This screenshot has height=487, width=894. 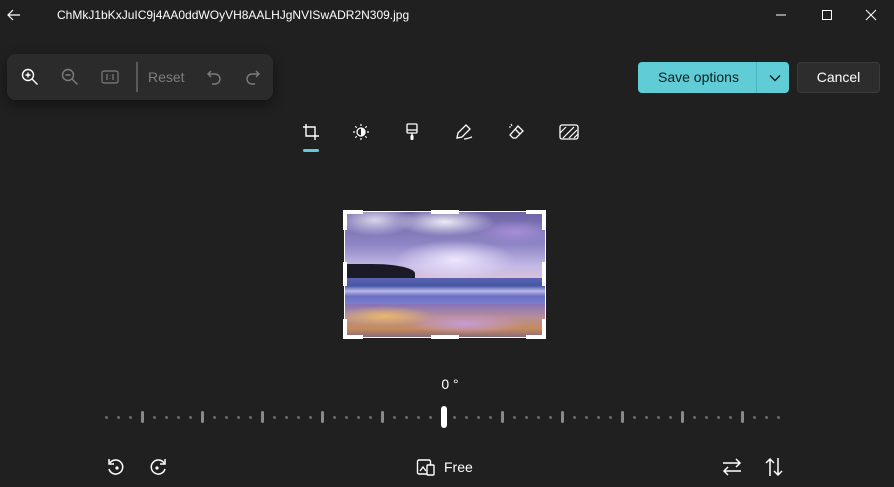 What do you see at coordinates (345, 220) in the screenshot?
I see `crop-handle-top-left-vertical` at bounding box center [345, 220].